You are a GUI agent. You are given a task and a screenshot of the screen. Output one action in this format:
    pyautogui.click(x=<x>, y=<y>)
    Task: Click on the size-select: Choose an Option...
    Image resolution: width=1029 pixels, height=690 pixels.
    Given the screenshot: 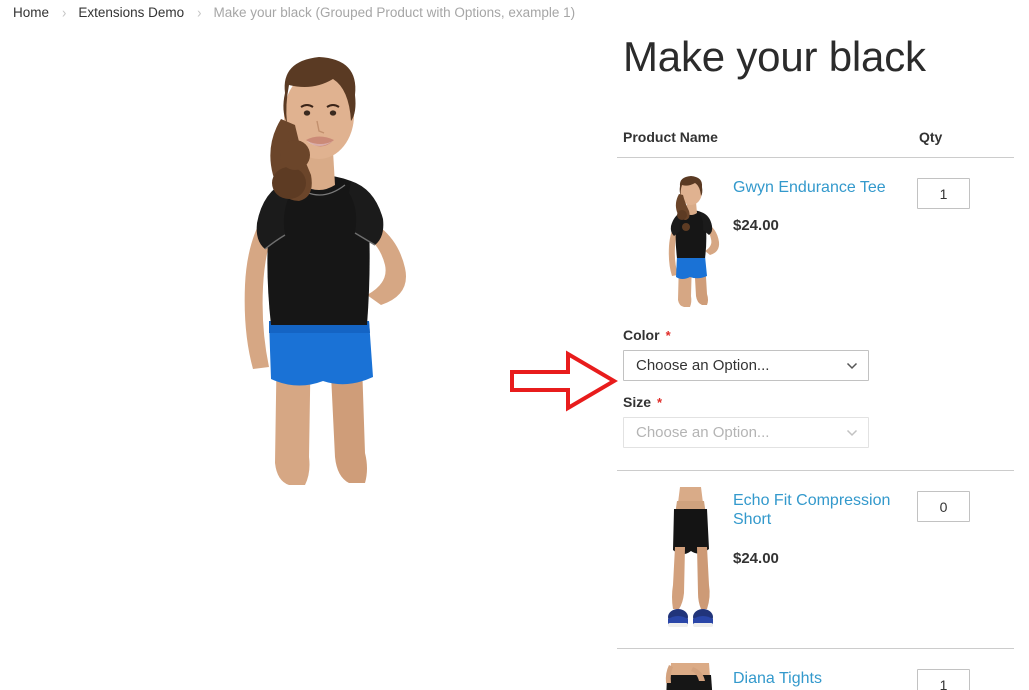 What is the action you would take?
    pyautogui.click(x=746, y=433)
    